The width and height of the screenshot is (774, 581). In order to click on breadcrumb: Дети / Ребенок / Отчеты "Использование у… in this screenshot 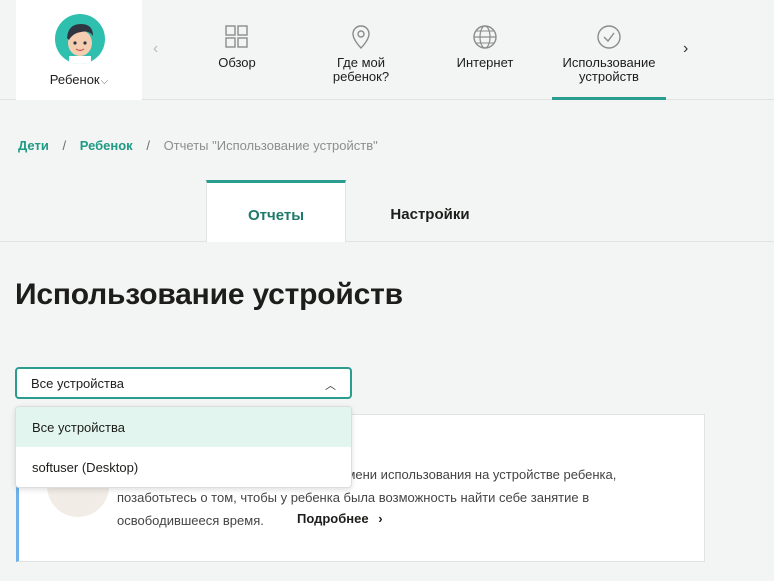, I will do `click(198, 145)`.